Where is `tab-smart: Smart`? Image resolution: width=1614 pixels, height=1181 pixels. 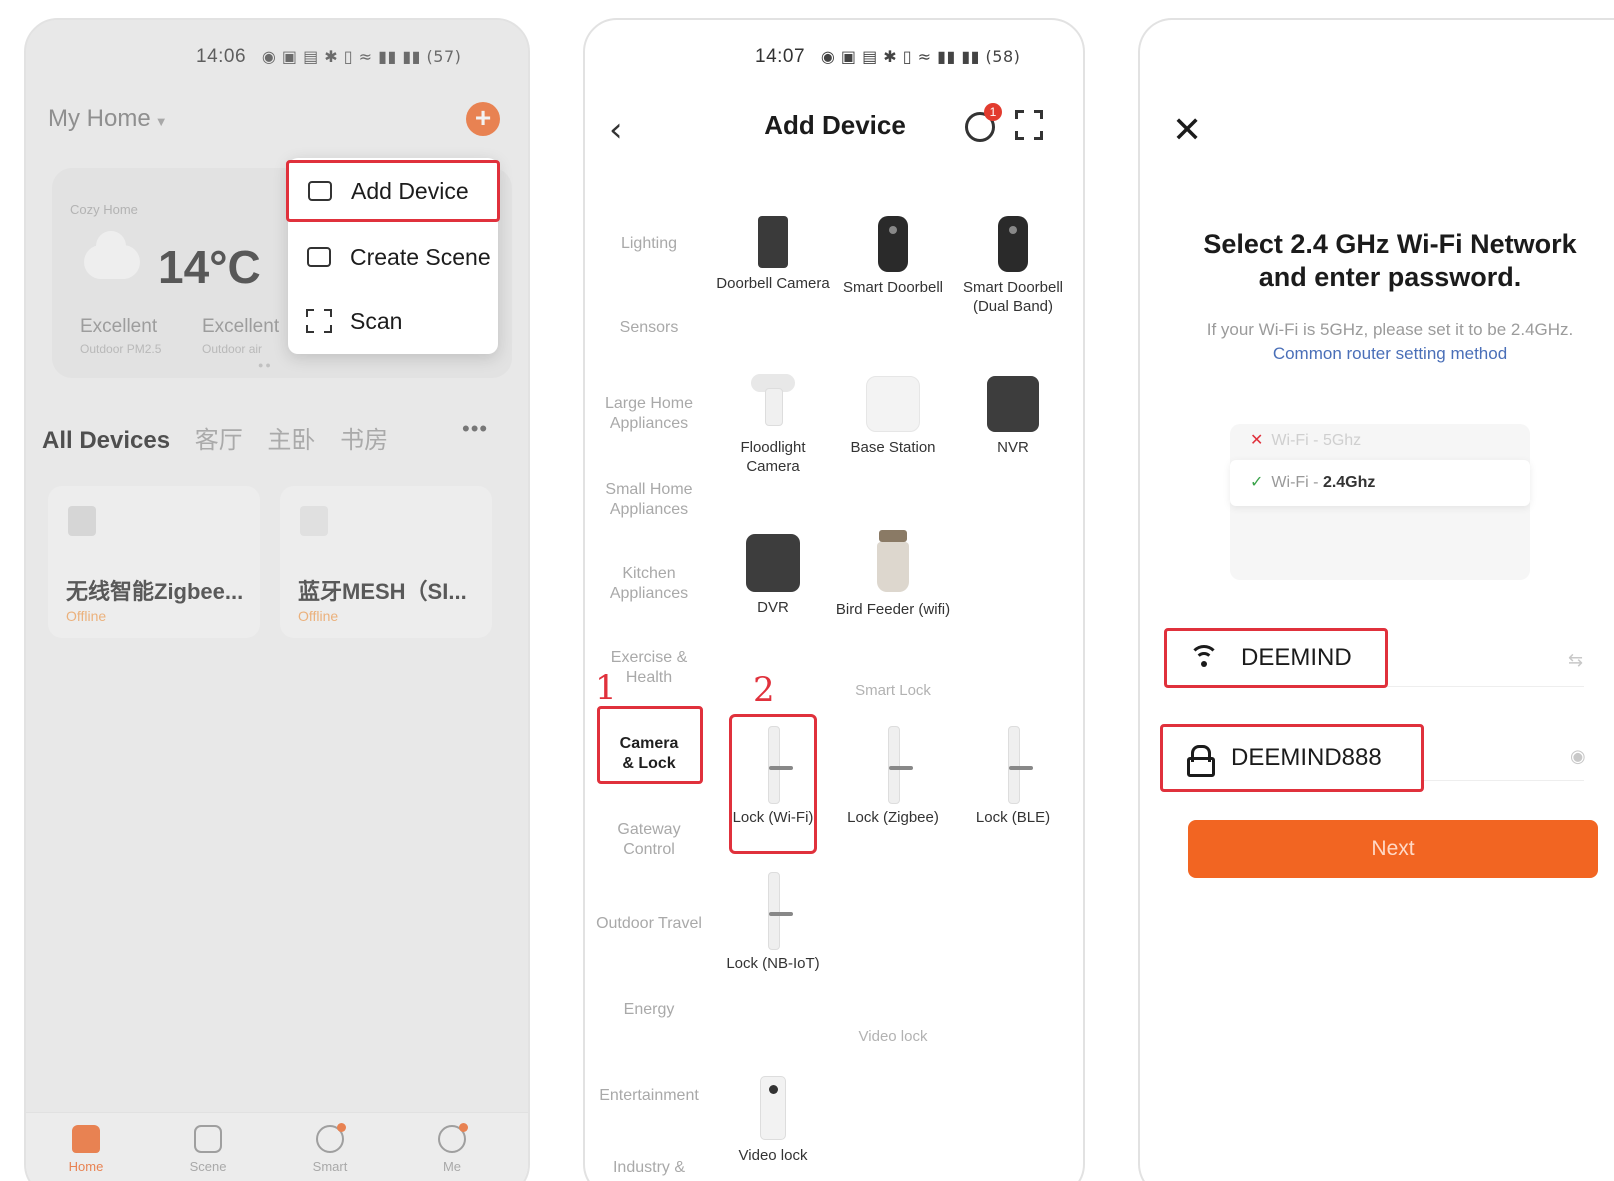
tab-smart: Smart is located at coordinates (330, 1148).